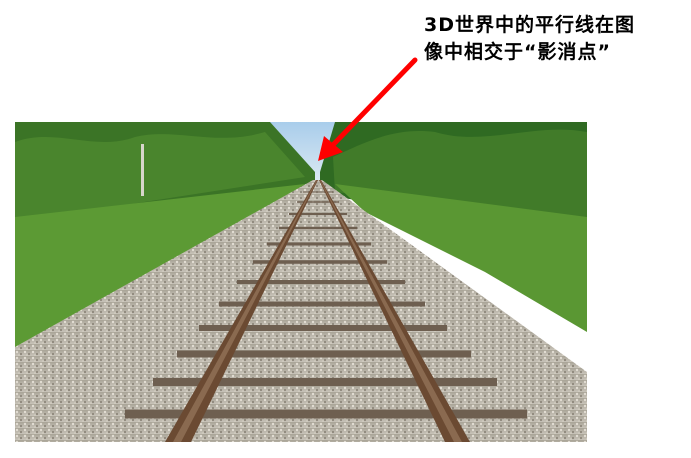  Describe the element at coordinates (529, 25) in the screenshot. I see `caption-line-1: 3D世界中的平行线在图` at that location.